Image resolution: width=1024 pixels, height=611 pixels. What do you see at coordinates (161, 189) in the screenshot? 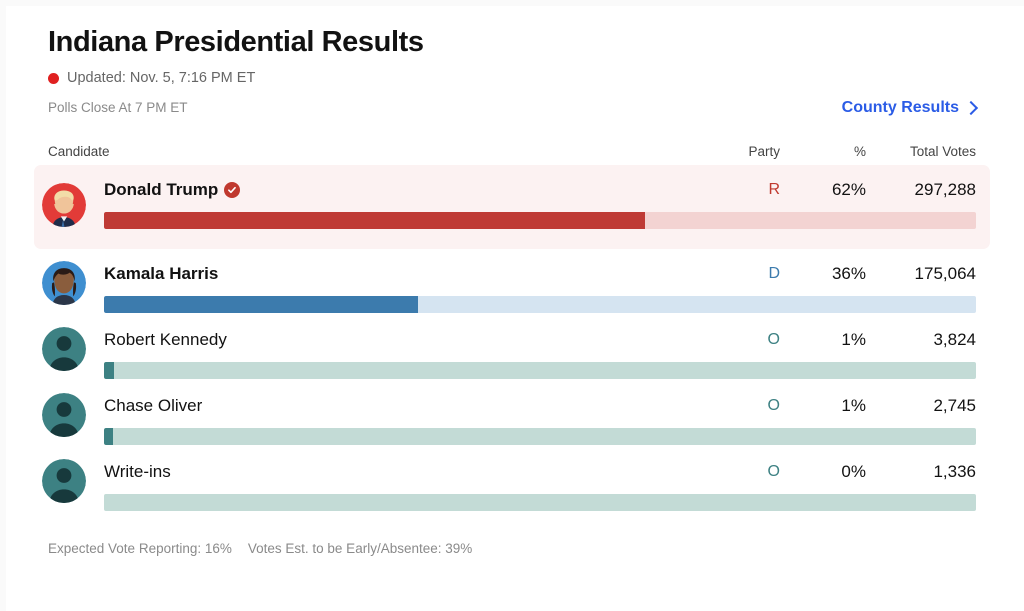
I see `candidate-name: Donald Trump` at bounding box center [161, 189].